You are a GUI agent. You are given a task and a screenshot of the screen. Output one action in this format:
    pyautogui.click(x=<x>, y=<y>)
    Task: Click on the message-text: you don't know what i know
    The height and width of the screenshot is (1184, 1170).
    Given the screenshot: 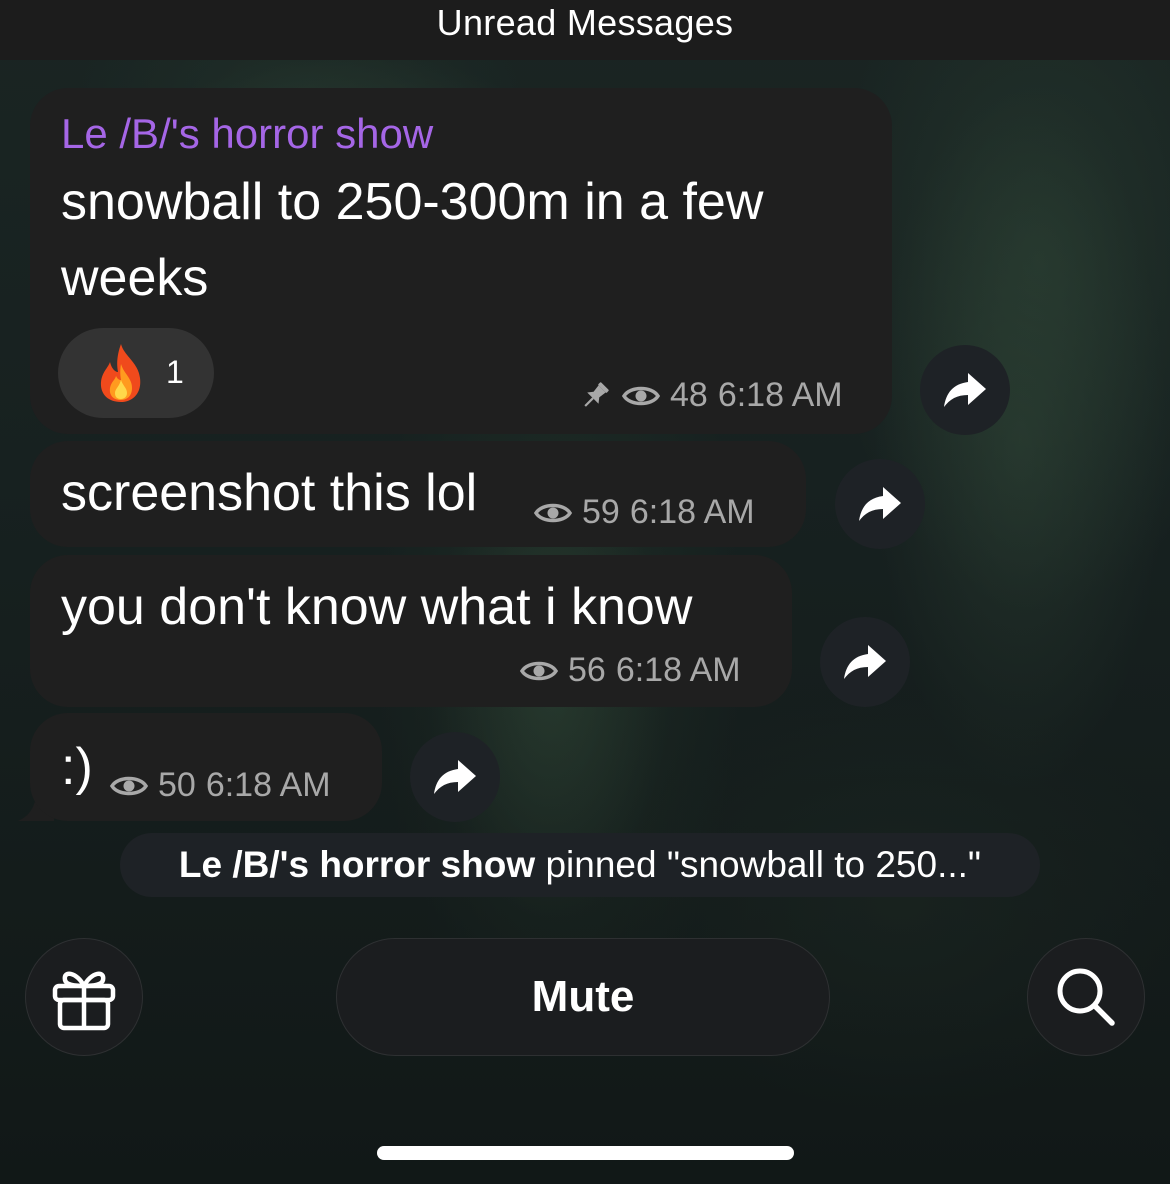 What is the action you would take?
    pyautogui.click(x=377, y=607)
    